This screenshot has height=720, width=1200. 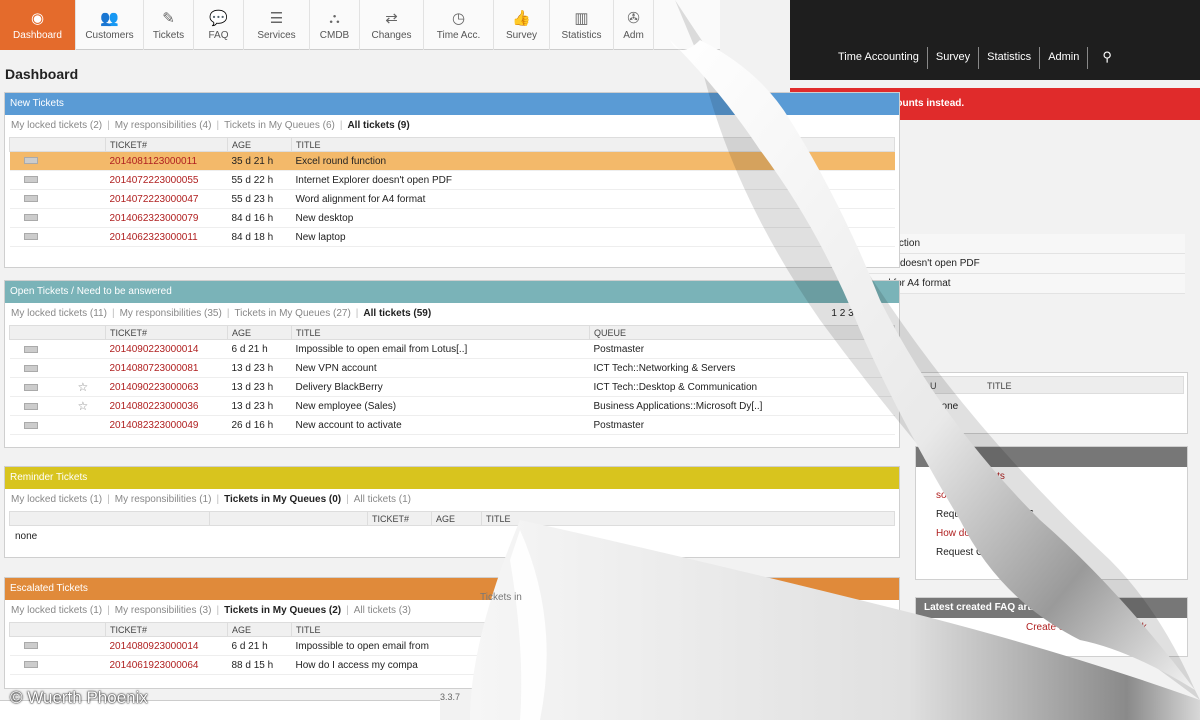 I want to click on copyright-watermark: © Wuerth Phoenix, so click(x=79, y=697).